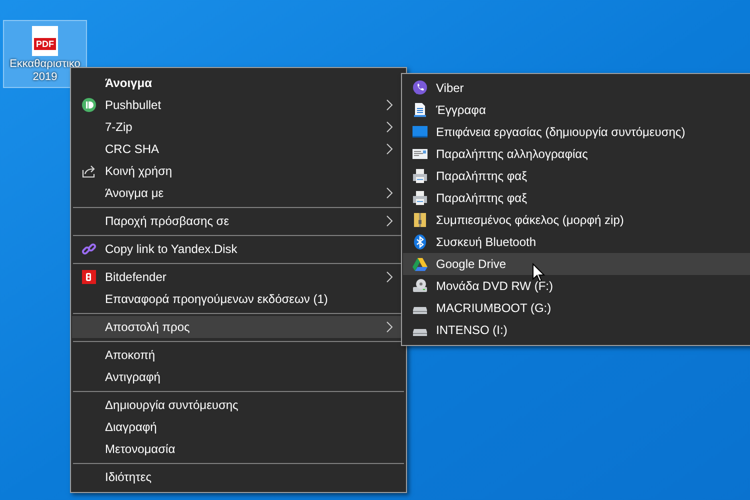  I want to click on menu-item-label: Επιφάνεια εργασίας (δημιουργία συντόμευσης), so click(561, 132).